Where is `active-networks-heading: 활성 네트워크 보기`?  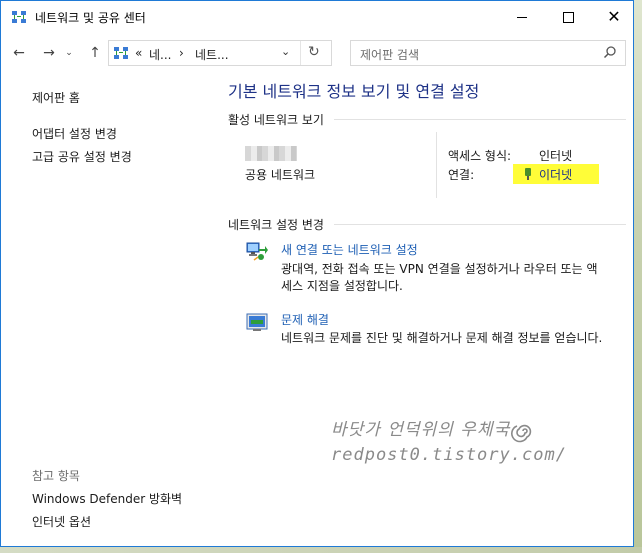
active-networks-heading: 활성 네트워크 보기 is located at coordinates (276, 120).